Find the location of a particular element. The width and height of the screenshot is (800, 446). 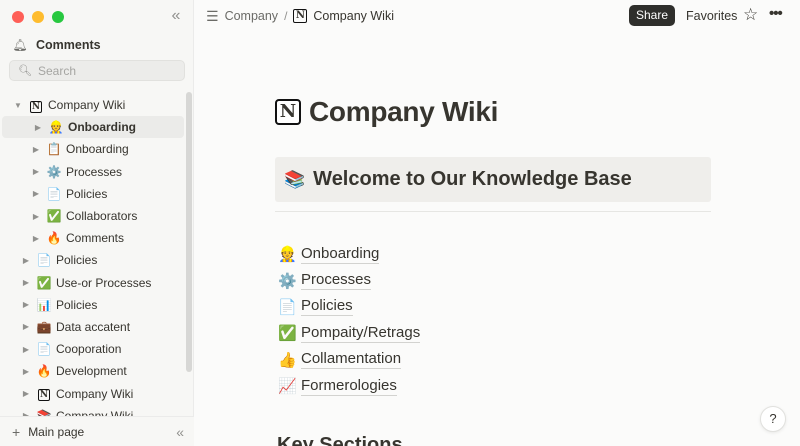

sidebar-comments: 🔔︎ Comments is located at coordinates (97, 45).